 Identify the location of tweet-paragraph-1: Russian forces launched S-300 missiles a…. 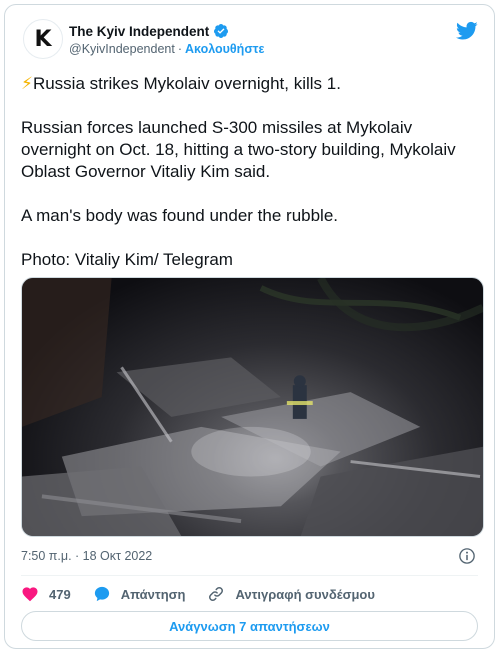
(238, 149).